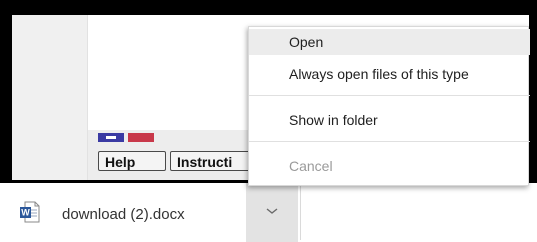 The height and width of the screenshot is (242, 537). Describe the element at coordinates (389, 74) in the screenshot. I see `menu-item-always-open: Always open files of this type` at that location.